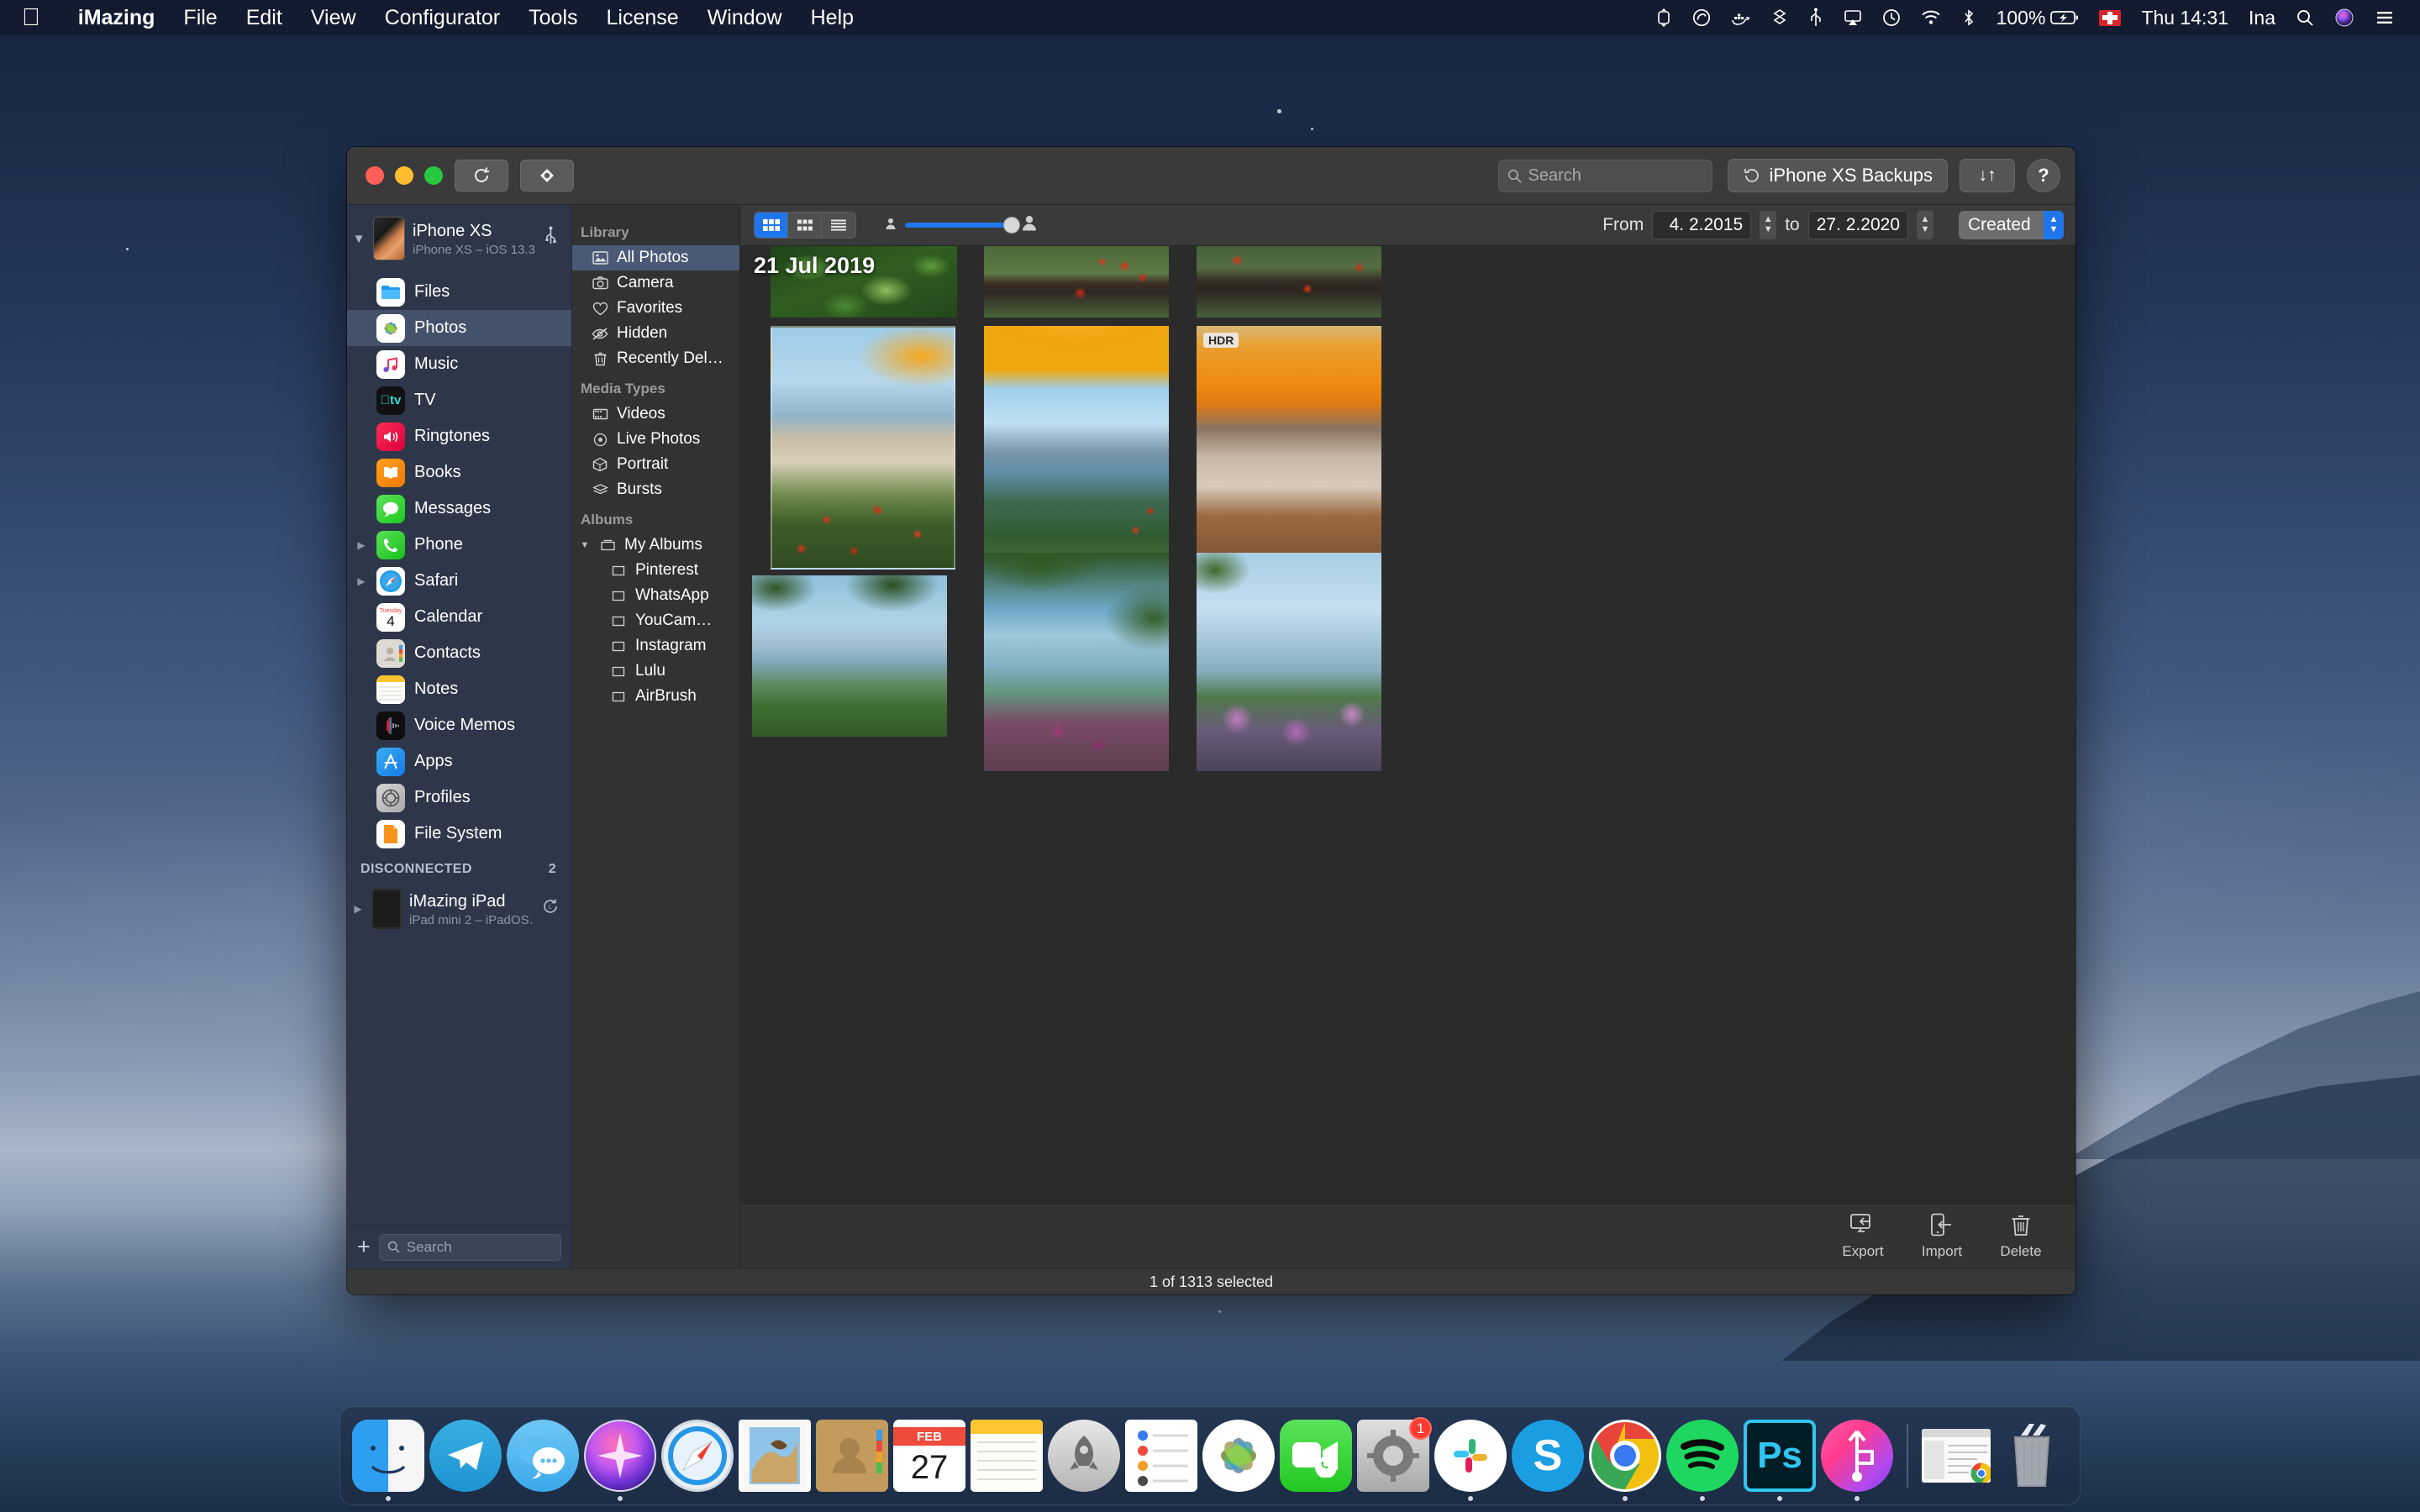  I want to click on menu-item-help: Help, so click(832, 18).